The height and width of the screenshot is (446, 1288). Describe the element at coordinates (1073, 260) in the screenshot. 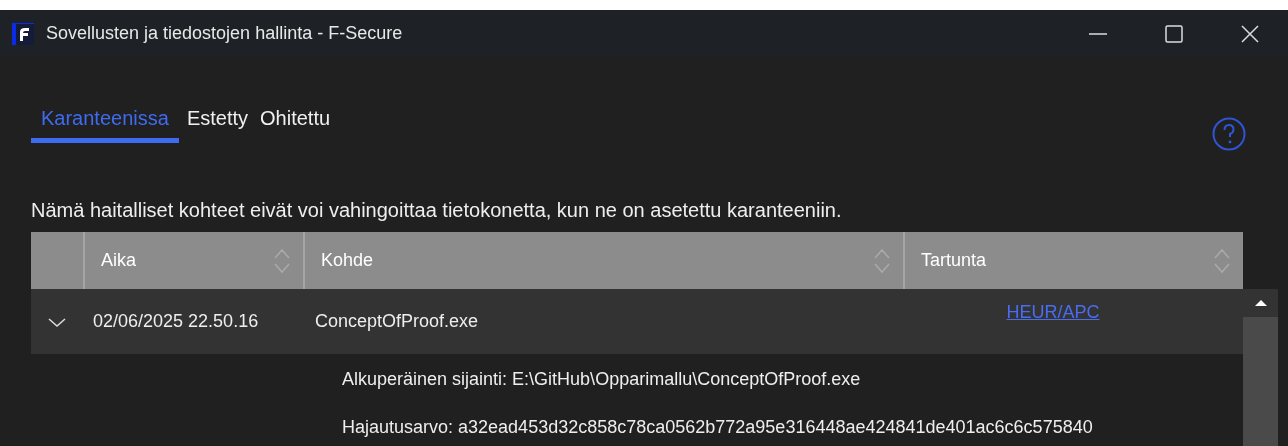

I see `column-header: Tartunta` at that location.